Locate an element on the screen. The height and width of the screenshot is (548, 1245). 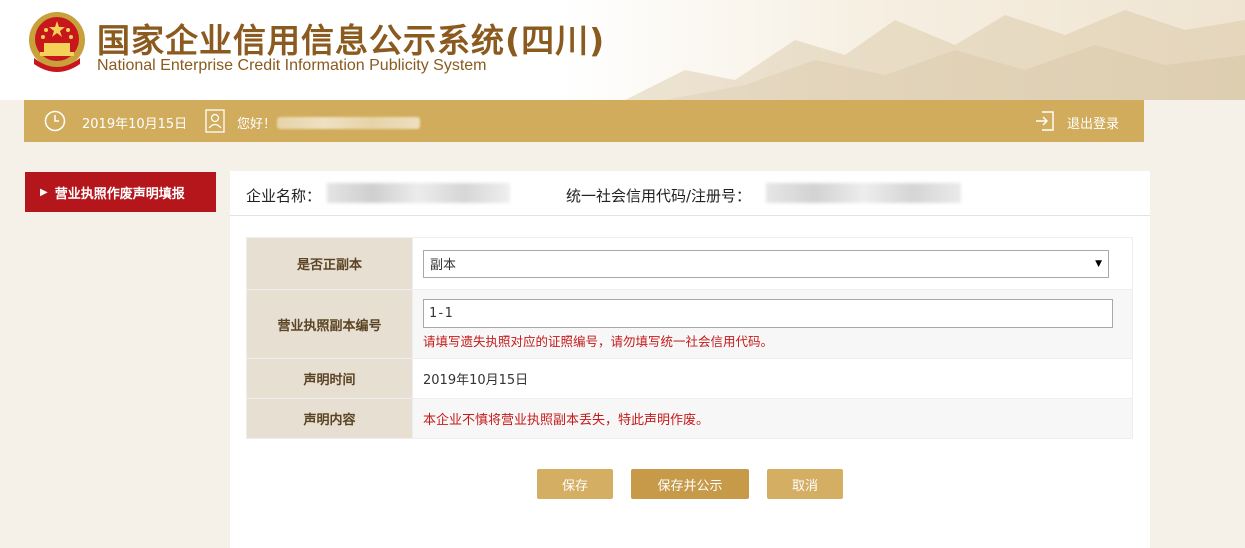
declare-time-label: 声明时间 is located at coordinates (329, 378).